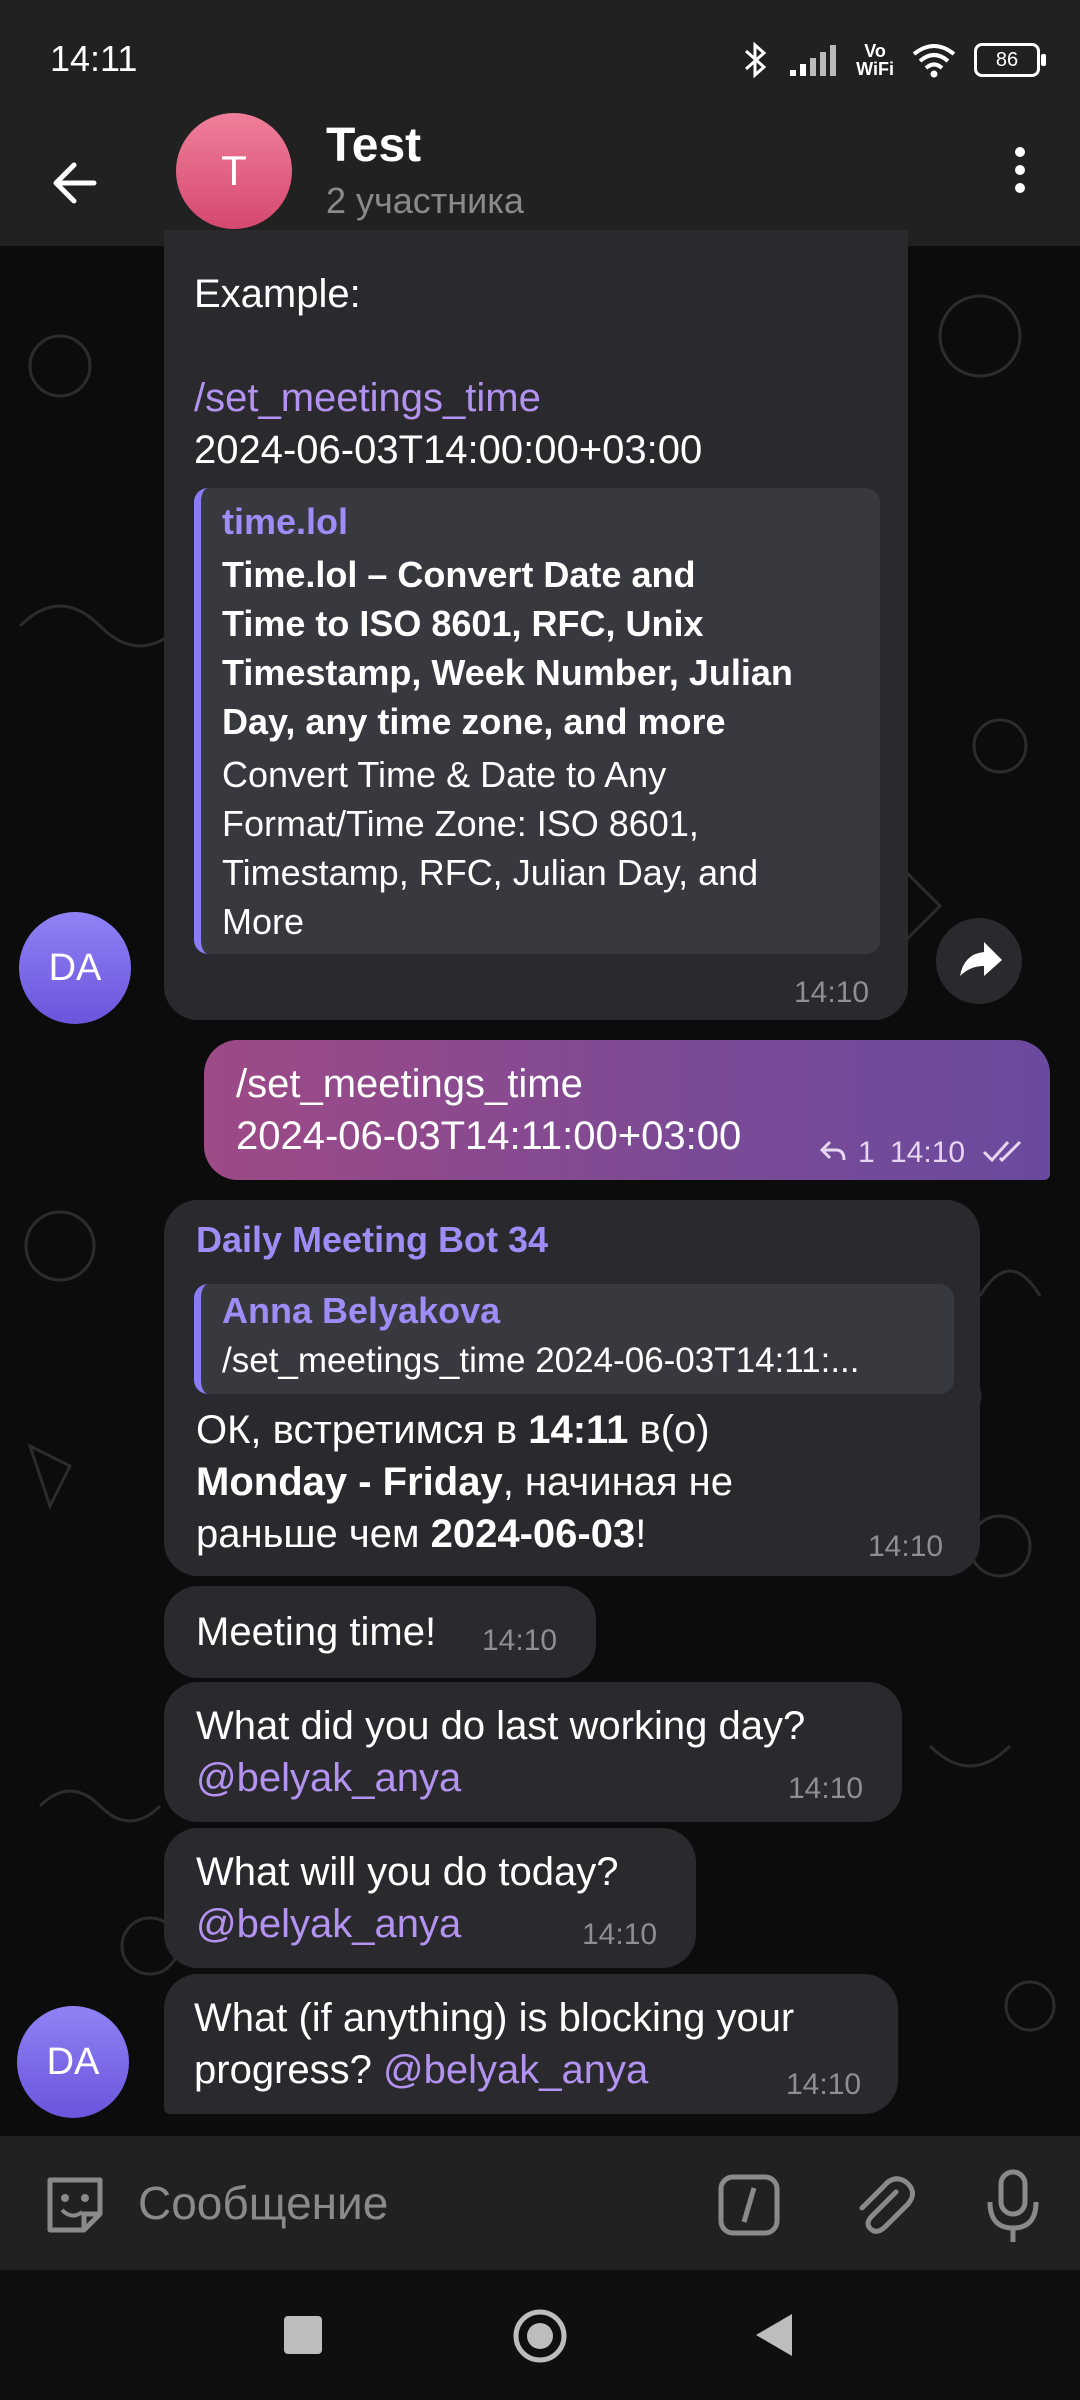 The width and height of the screenshot is (1080, 2400). What do you see at coordinates (234, 171) in the screenshot?
I see `group-avatar: T` at bounding box center [234, 171].